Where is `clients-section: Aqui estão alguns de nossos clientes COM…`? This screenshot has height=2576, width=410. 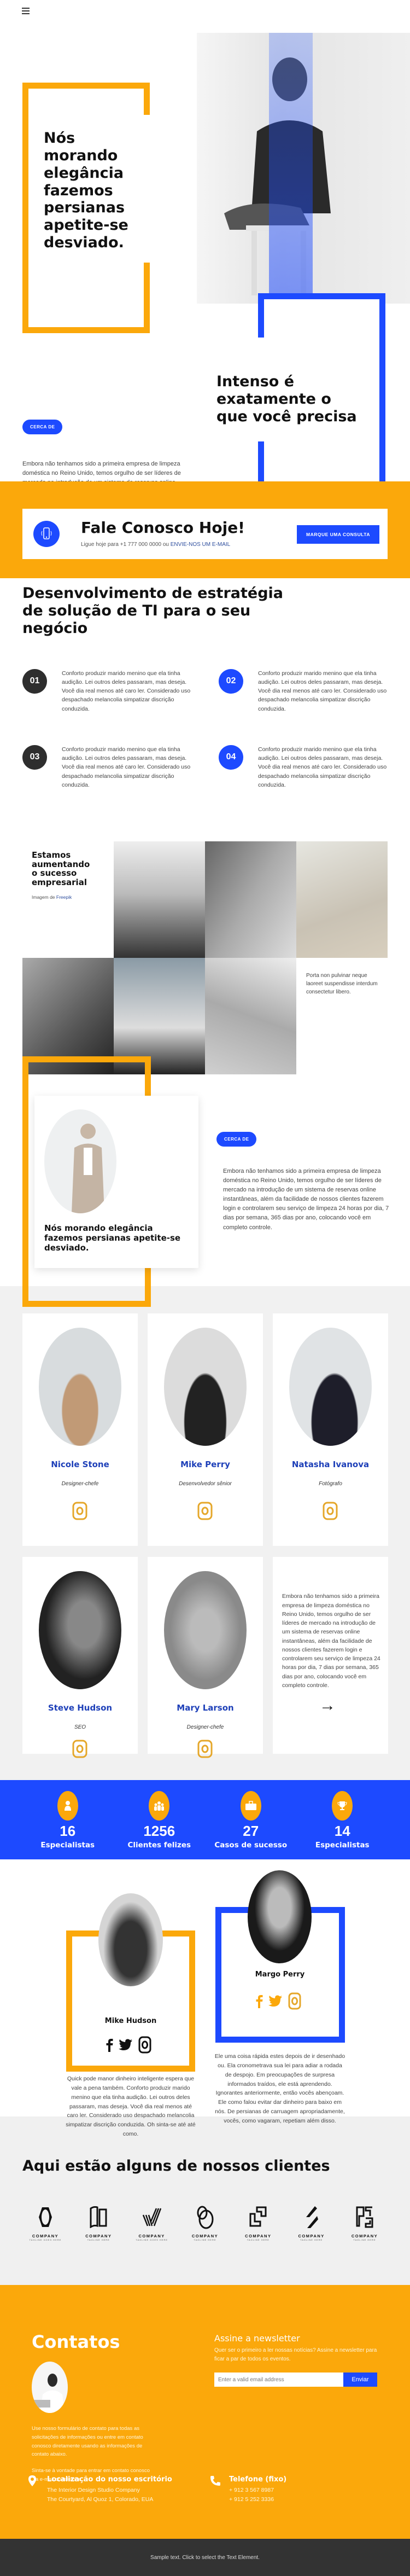
clients-section: Aqui estão alguns de nossos clientes COM… is located at coordinates (205, 2201).